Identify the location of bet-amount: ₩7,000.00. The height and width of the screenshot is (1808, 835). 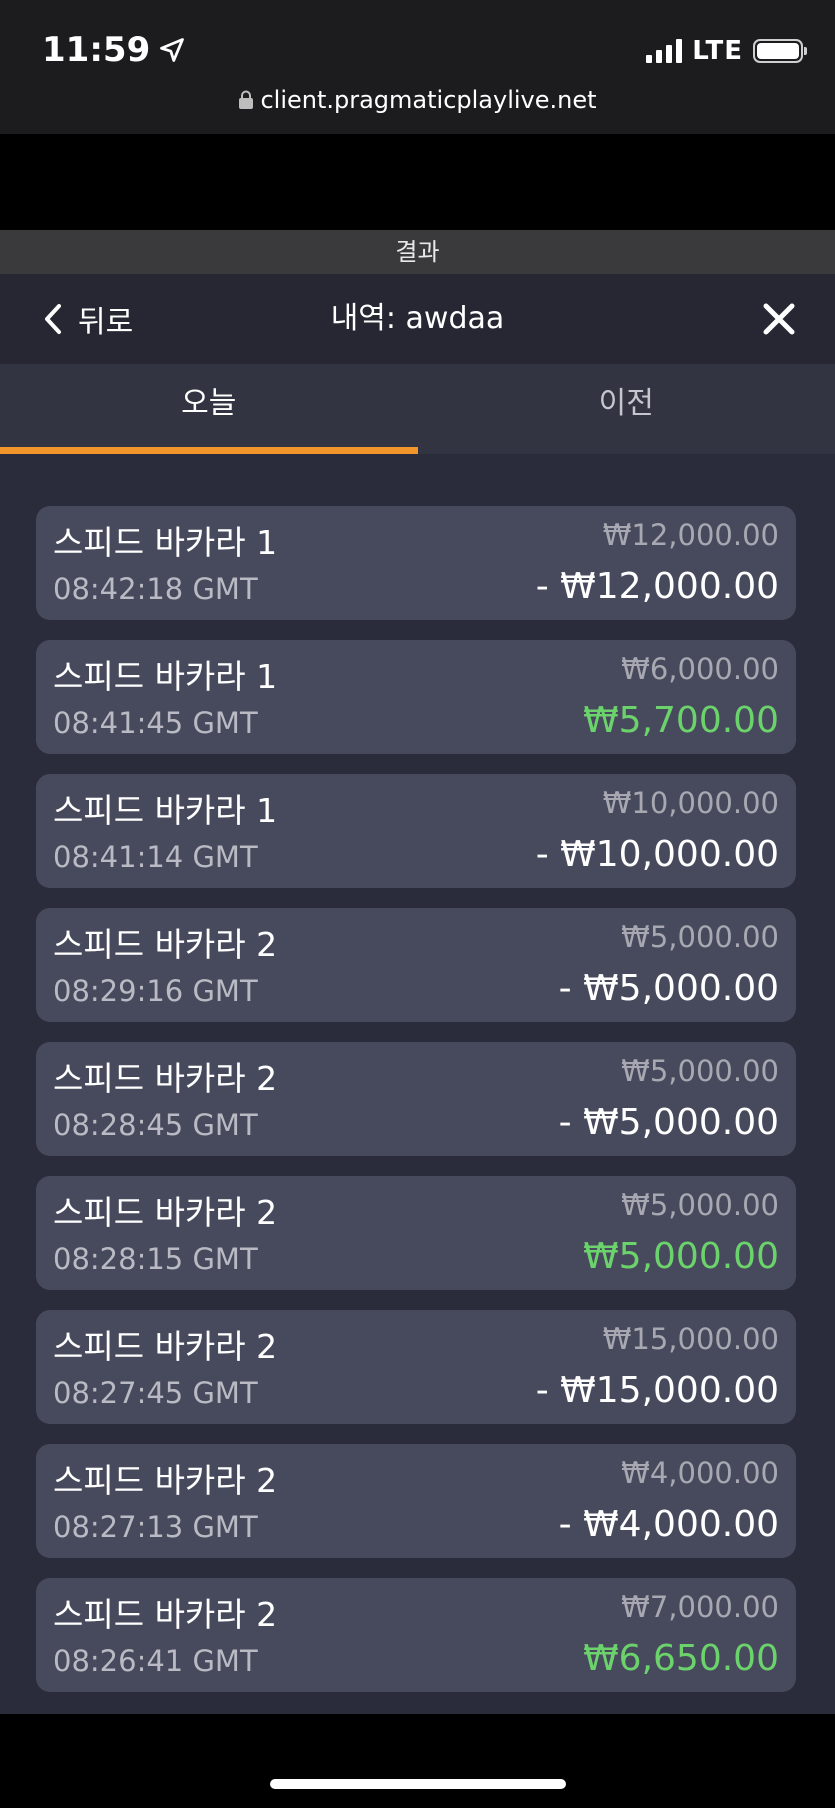
(700, 1607).